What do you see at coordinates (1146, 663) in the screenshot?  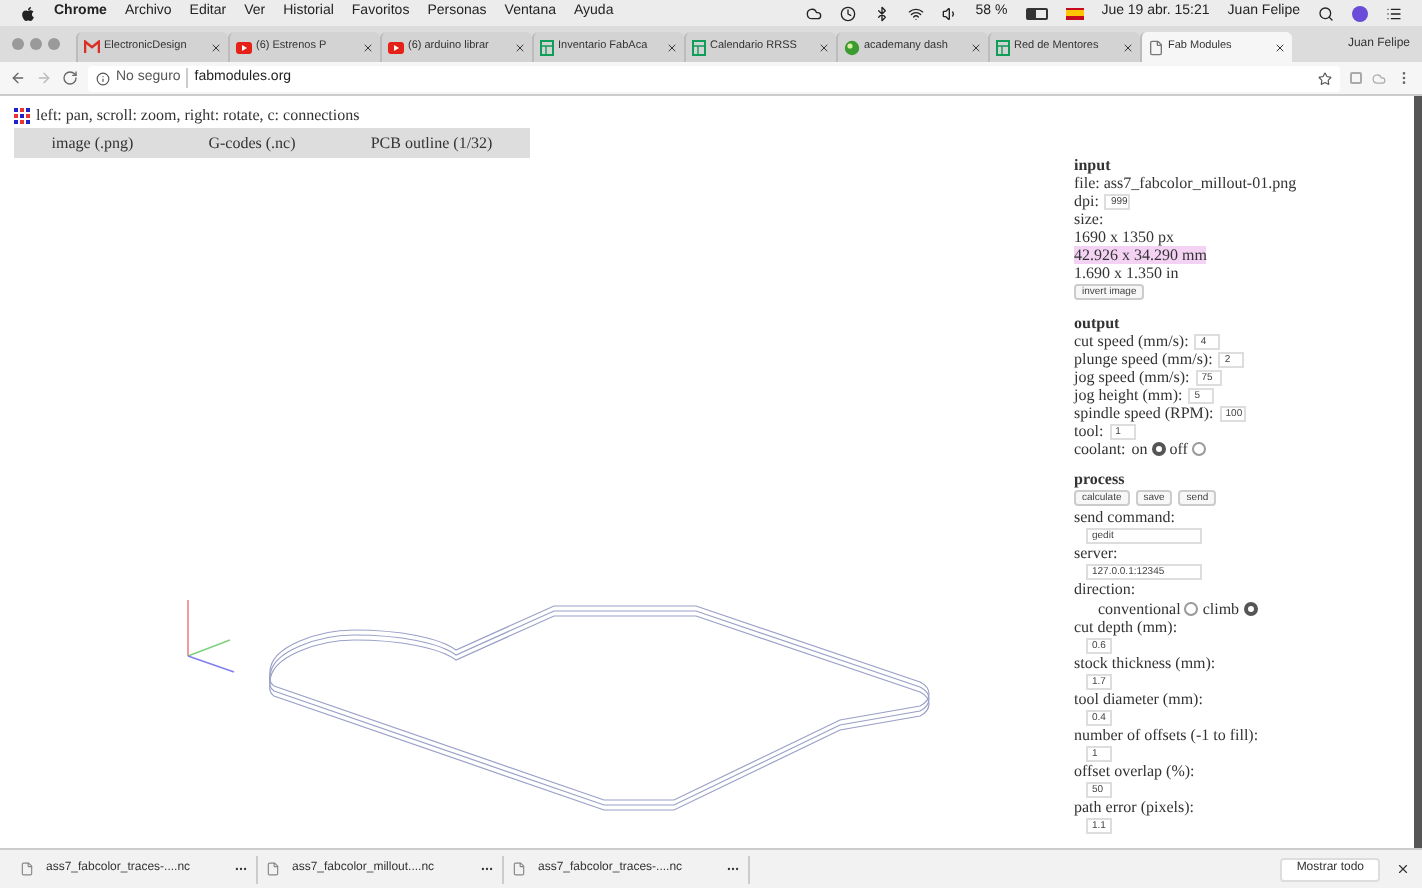 I see `field-label: stock thickness (mm):` at bounding box center [1146, 663].